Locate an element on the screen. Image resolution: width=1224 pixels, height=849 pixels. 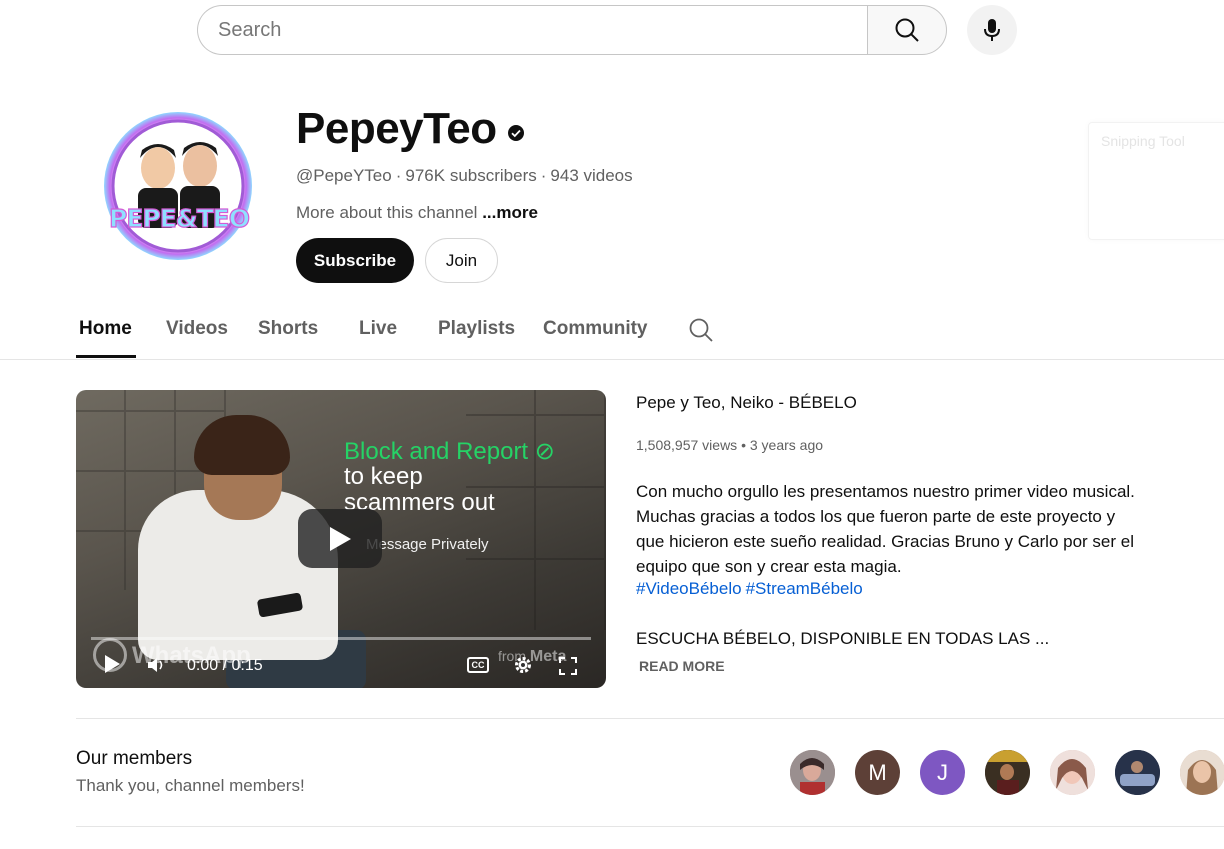
play-pause-icon is located at coordinates (112, 664).